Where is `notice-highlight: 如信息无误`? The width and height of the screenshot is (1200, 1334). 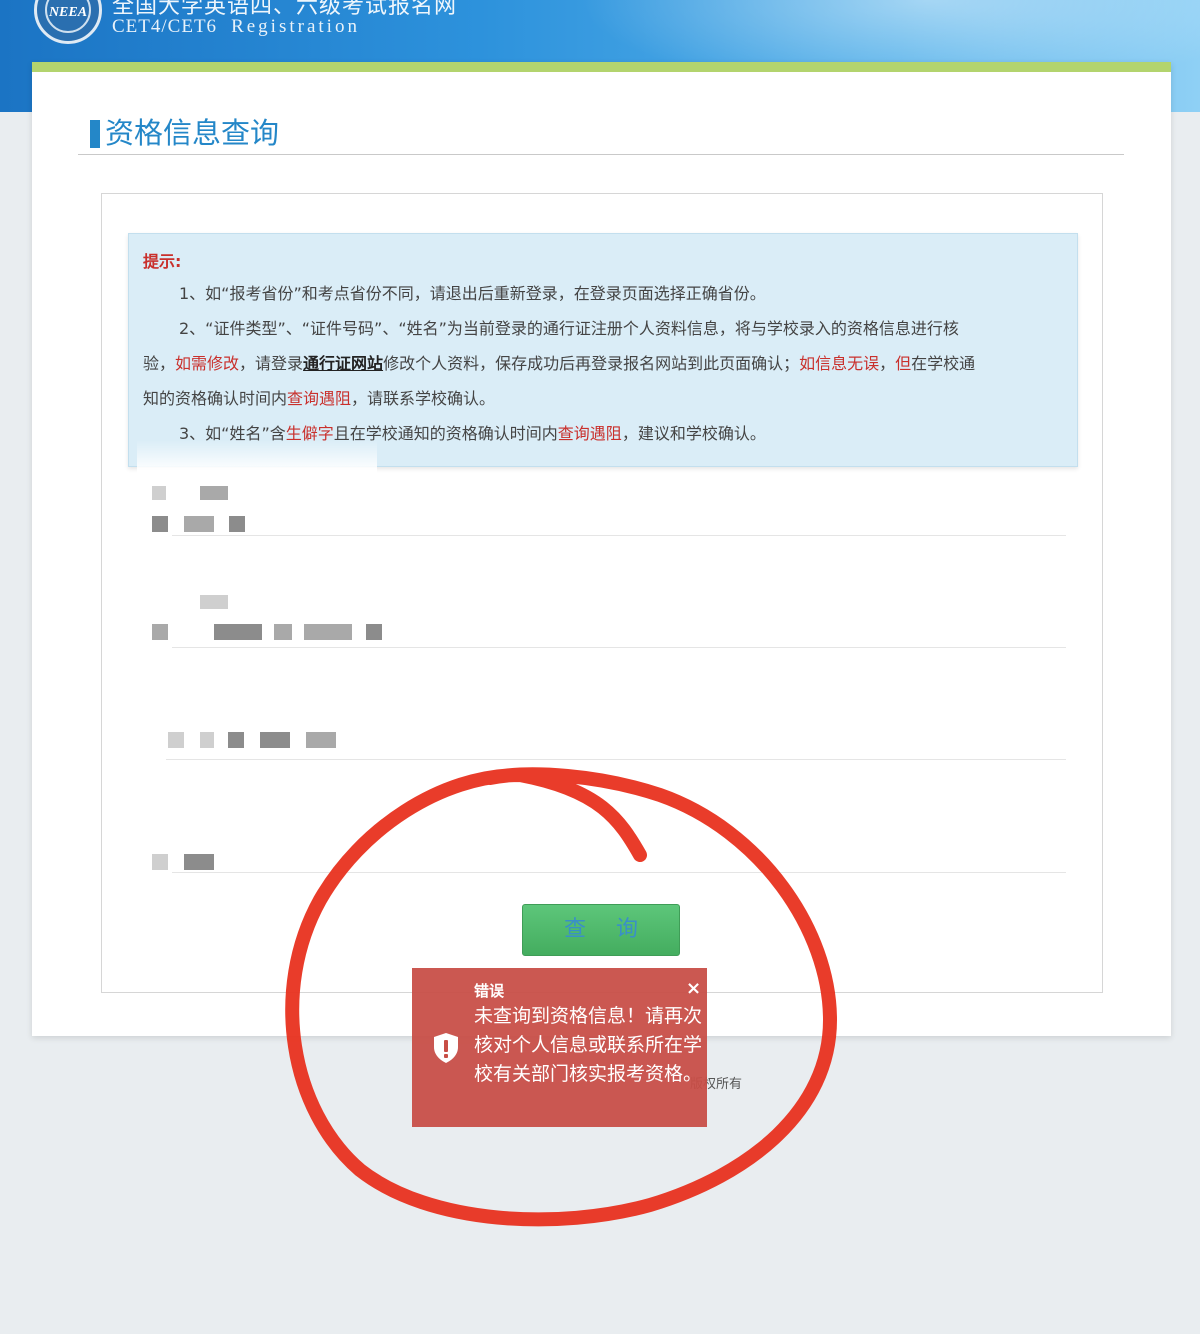
notice-highlight: 如信息无误 is located at coordinates (839, 363).